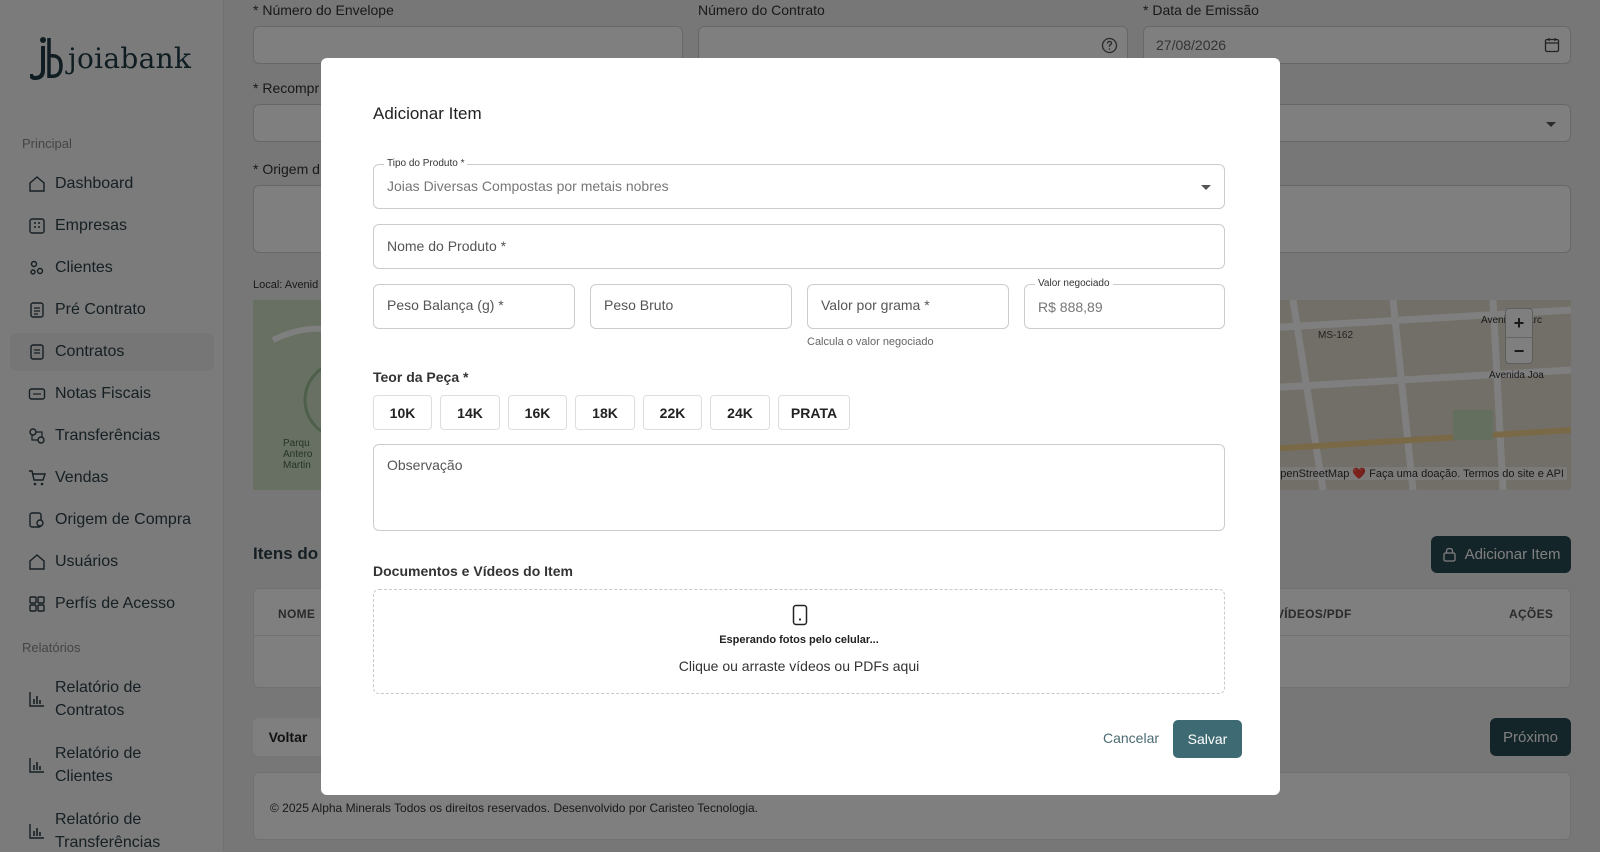 The height and width of the screenshot is (852, 1600). Describe the element at coordinates (445, 305) in the screenshot. I see `peso-balanca-placeholder: Peso Balança (g) *` at that location.